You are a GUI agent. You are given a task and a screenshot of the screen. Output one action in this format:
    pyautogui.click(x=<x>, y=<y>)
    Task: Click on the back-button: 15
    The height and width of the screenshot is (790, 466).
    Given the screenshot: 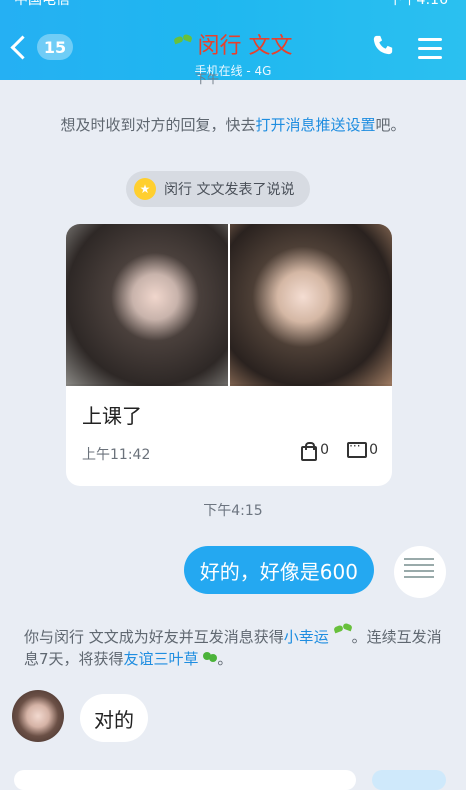 What is the action you would take?
    pyautogui.click(x=41, y=47)
    